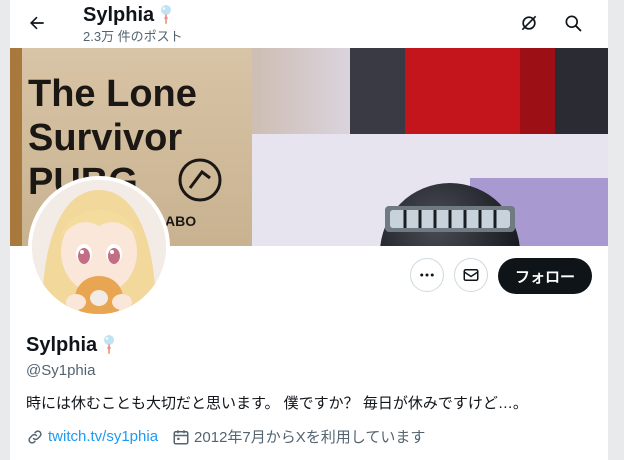 Image resolution: width=624 pixels, height=460 pixels. I want to click on search-icon, so click(573, 23).